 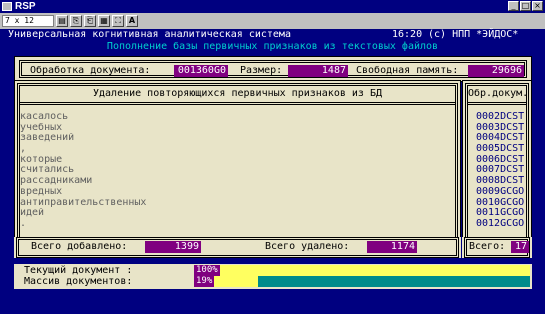 I want to click on array-percent: 19%, so click(x=204, y=281).